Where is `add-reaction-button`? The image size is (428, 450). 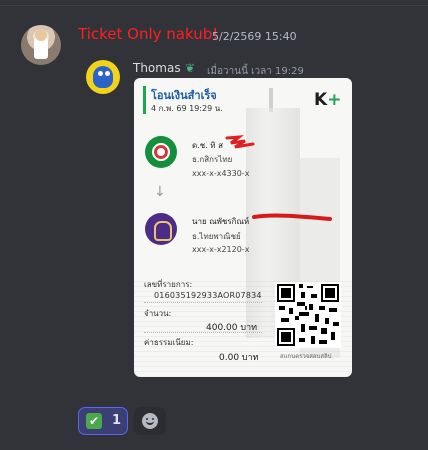
add-reaction-button is located at coordinates (150, 421).